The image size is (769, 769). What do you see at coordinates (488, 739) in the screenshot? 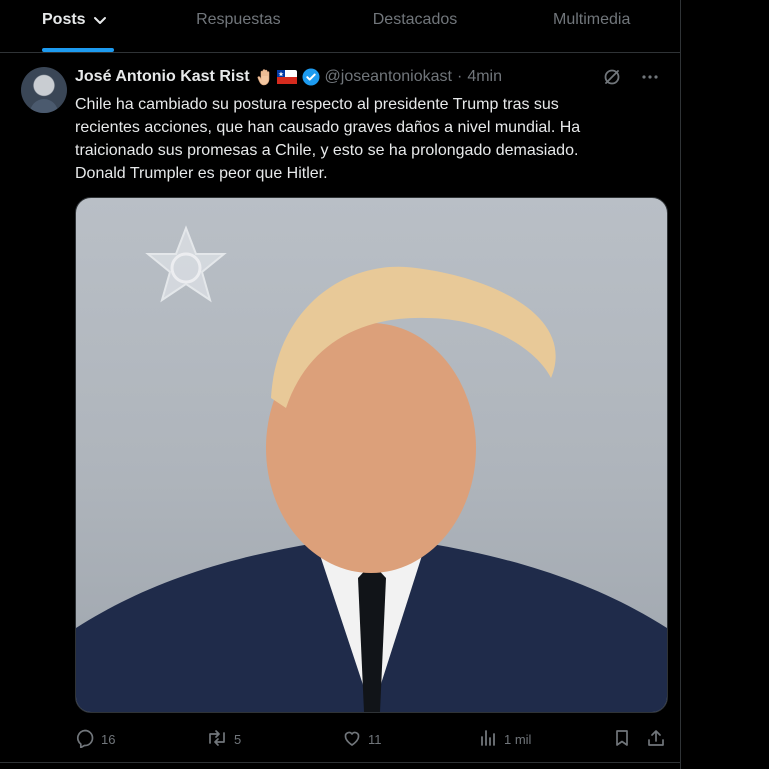
I see `views-icon` at bounding box center [488, 739].